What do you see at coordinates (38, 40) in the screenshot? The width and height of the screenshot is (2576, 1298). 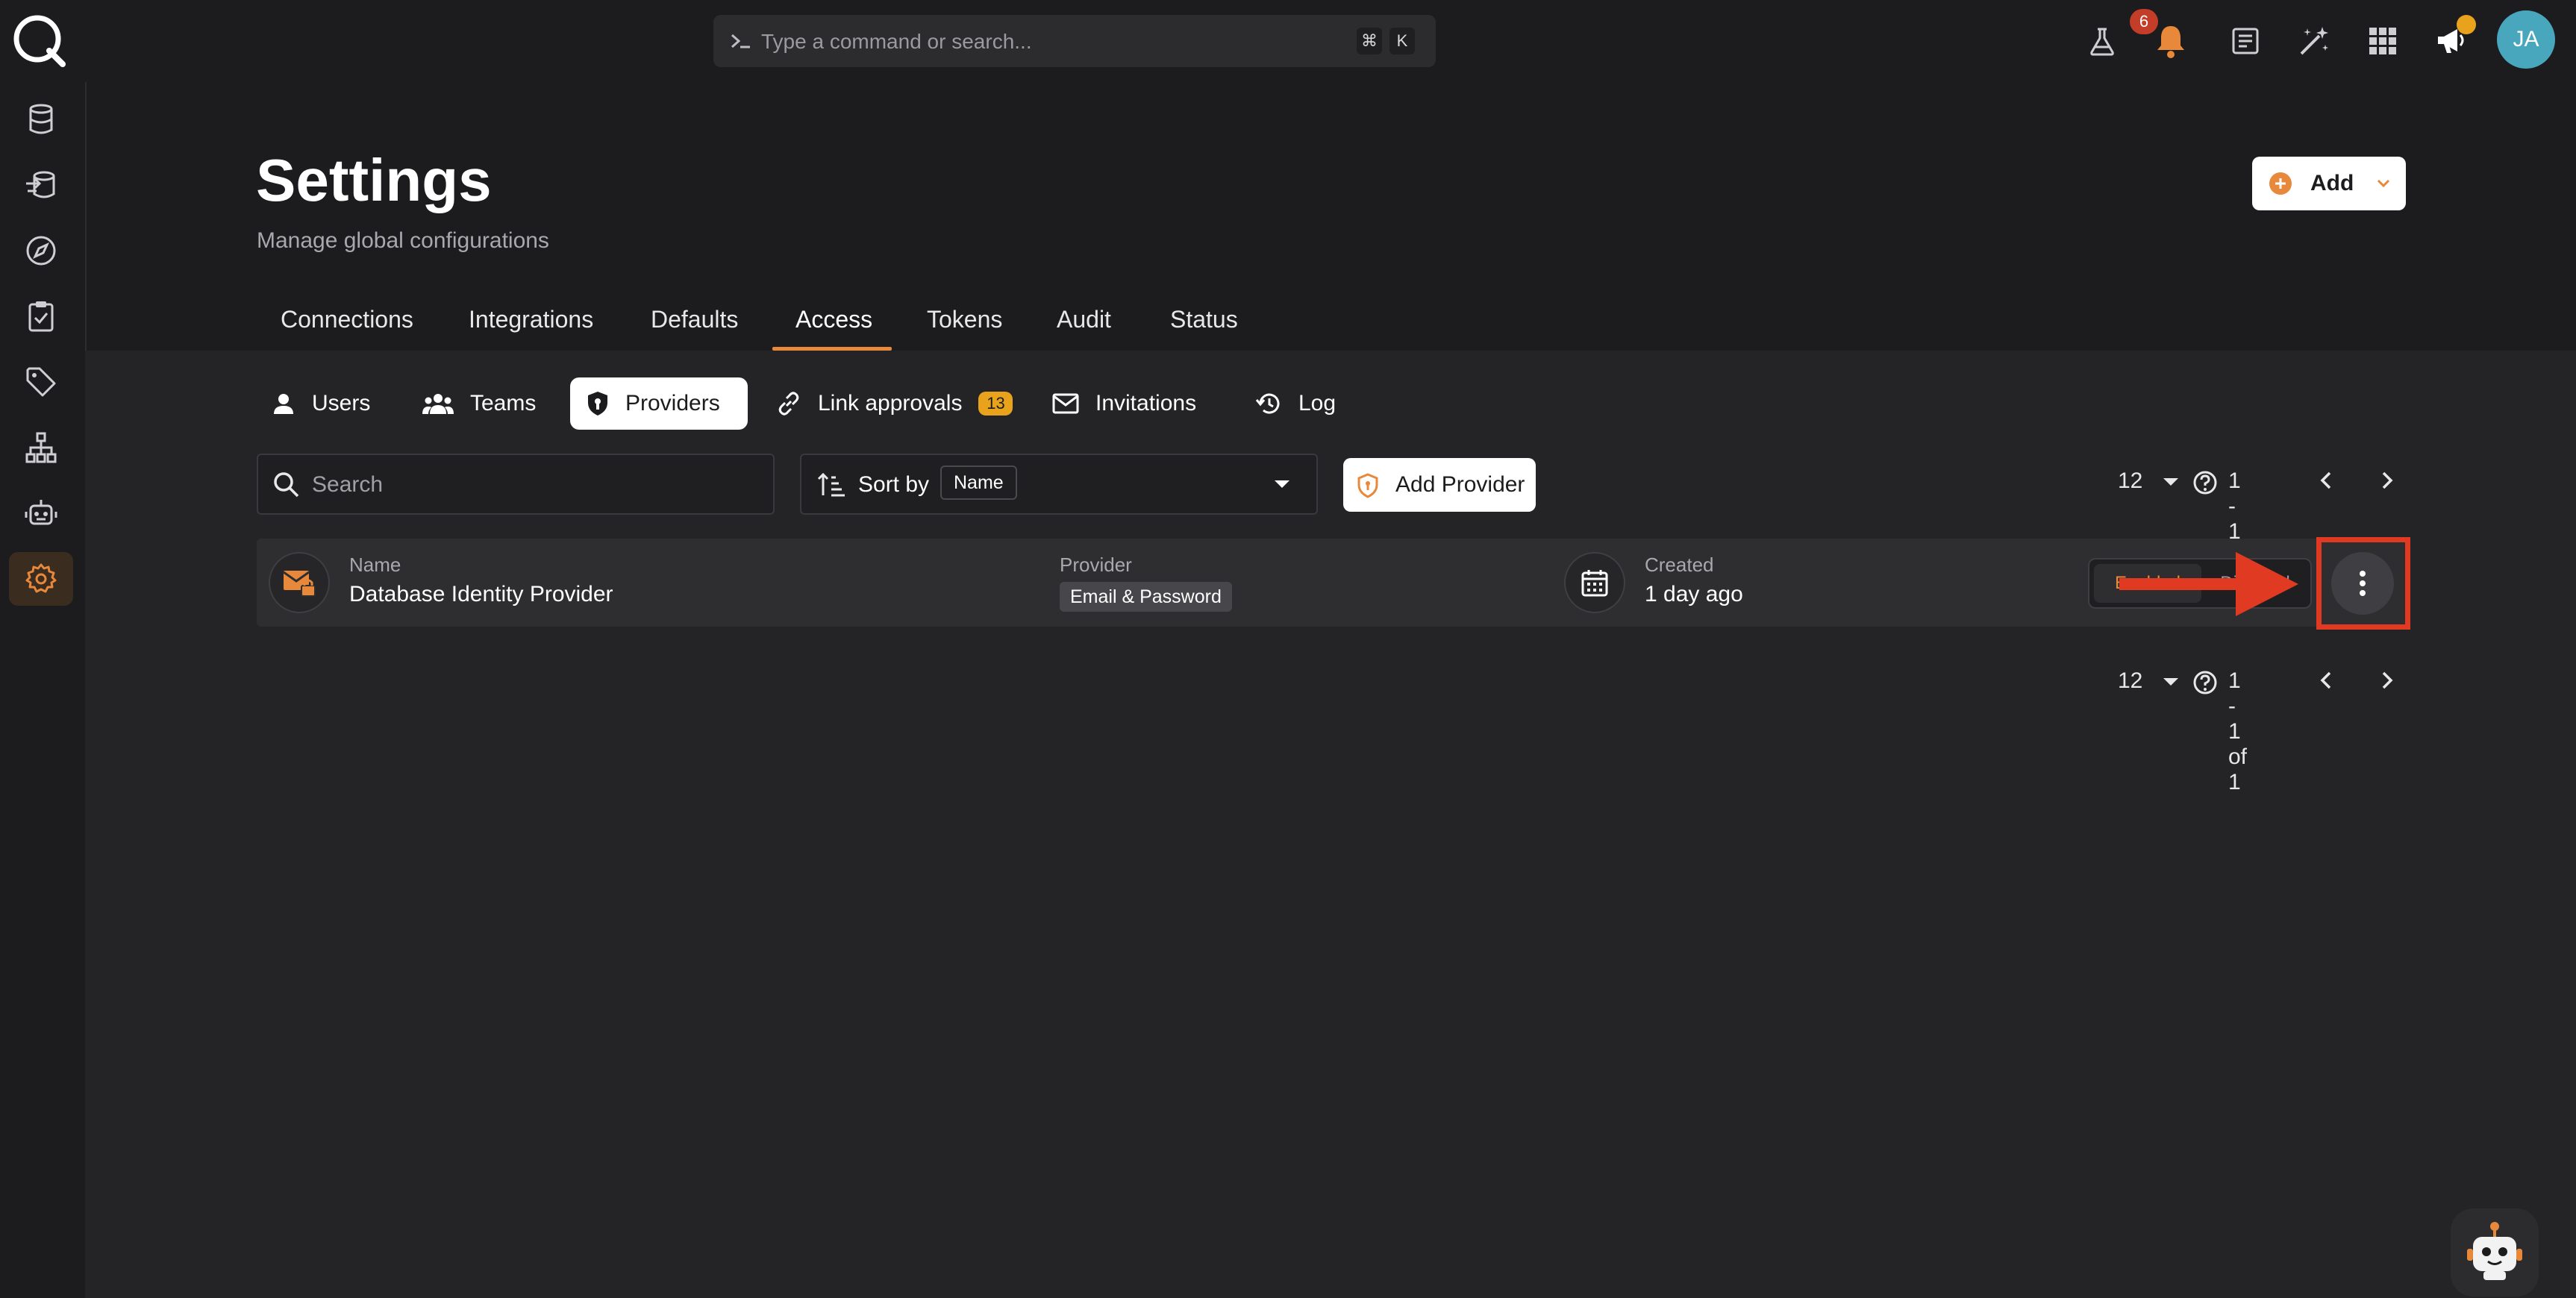 I see `app-logo-icon` at bounding box center [38, 40].